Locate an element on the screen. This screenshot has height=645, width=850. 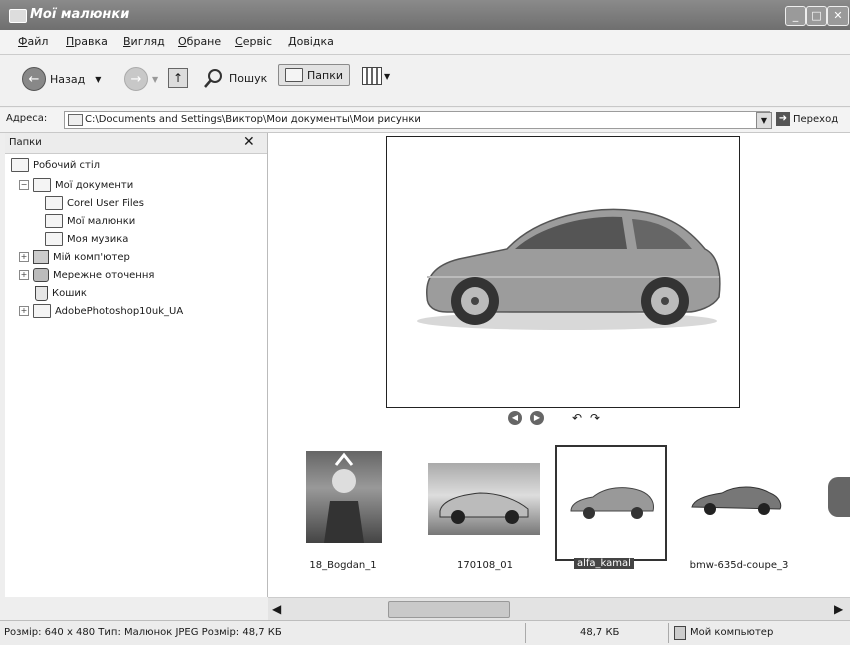
computer-icon is located at coordinates (41, 257).